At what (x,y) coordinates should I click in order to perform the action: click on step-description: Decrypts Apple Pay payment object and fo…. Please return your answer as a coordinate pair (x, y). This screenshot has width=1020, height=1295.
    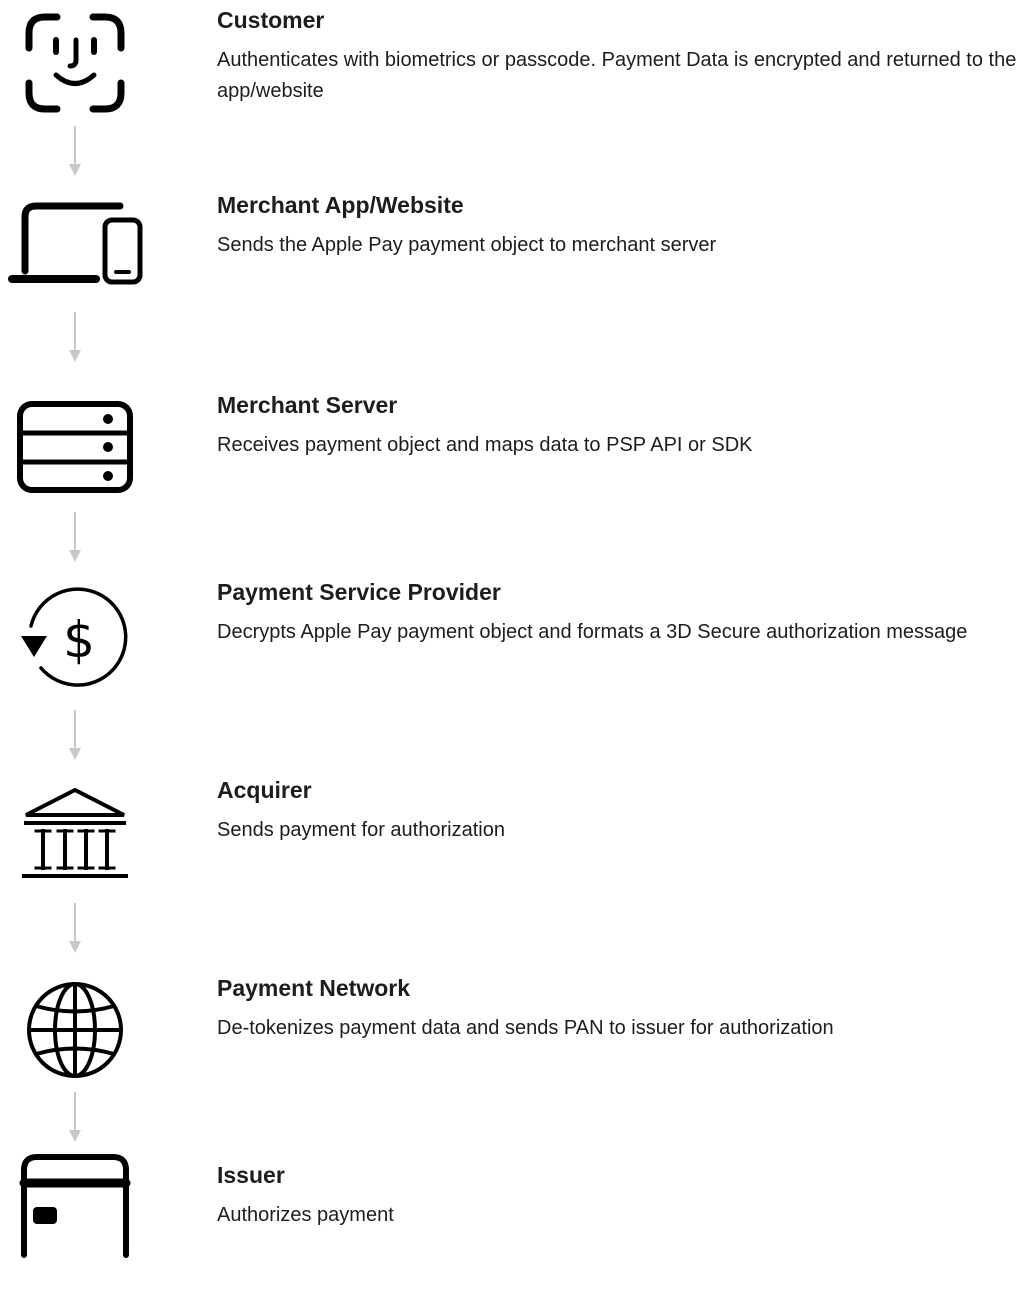
    Looking at the image, I should click on (592, 632).